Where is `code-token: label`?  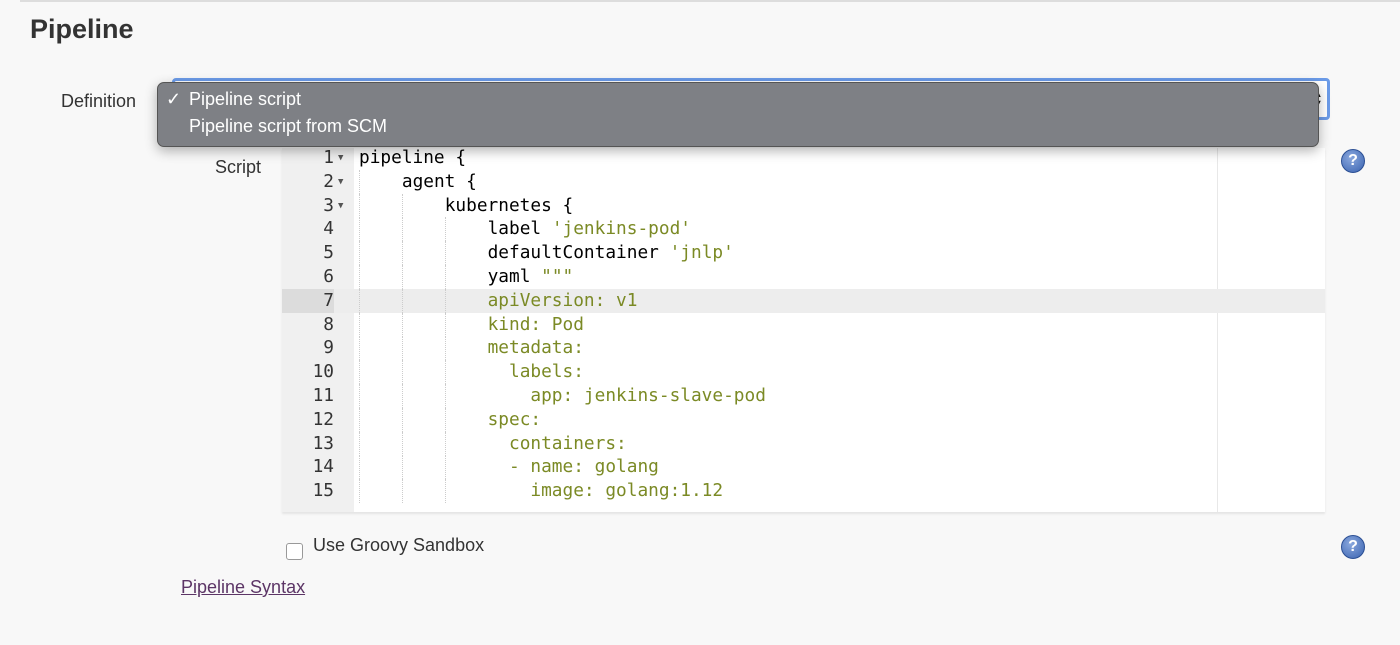
code-token: label is located at coordinates (519, 229).